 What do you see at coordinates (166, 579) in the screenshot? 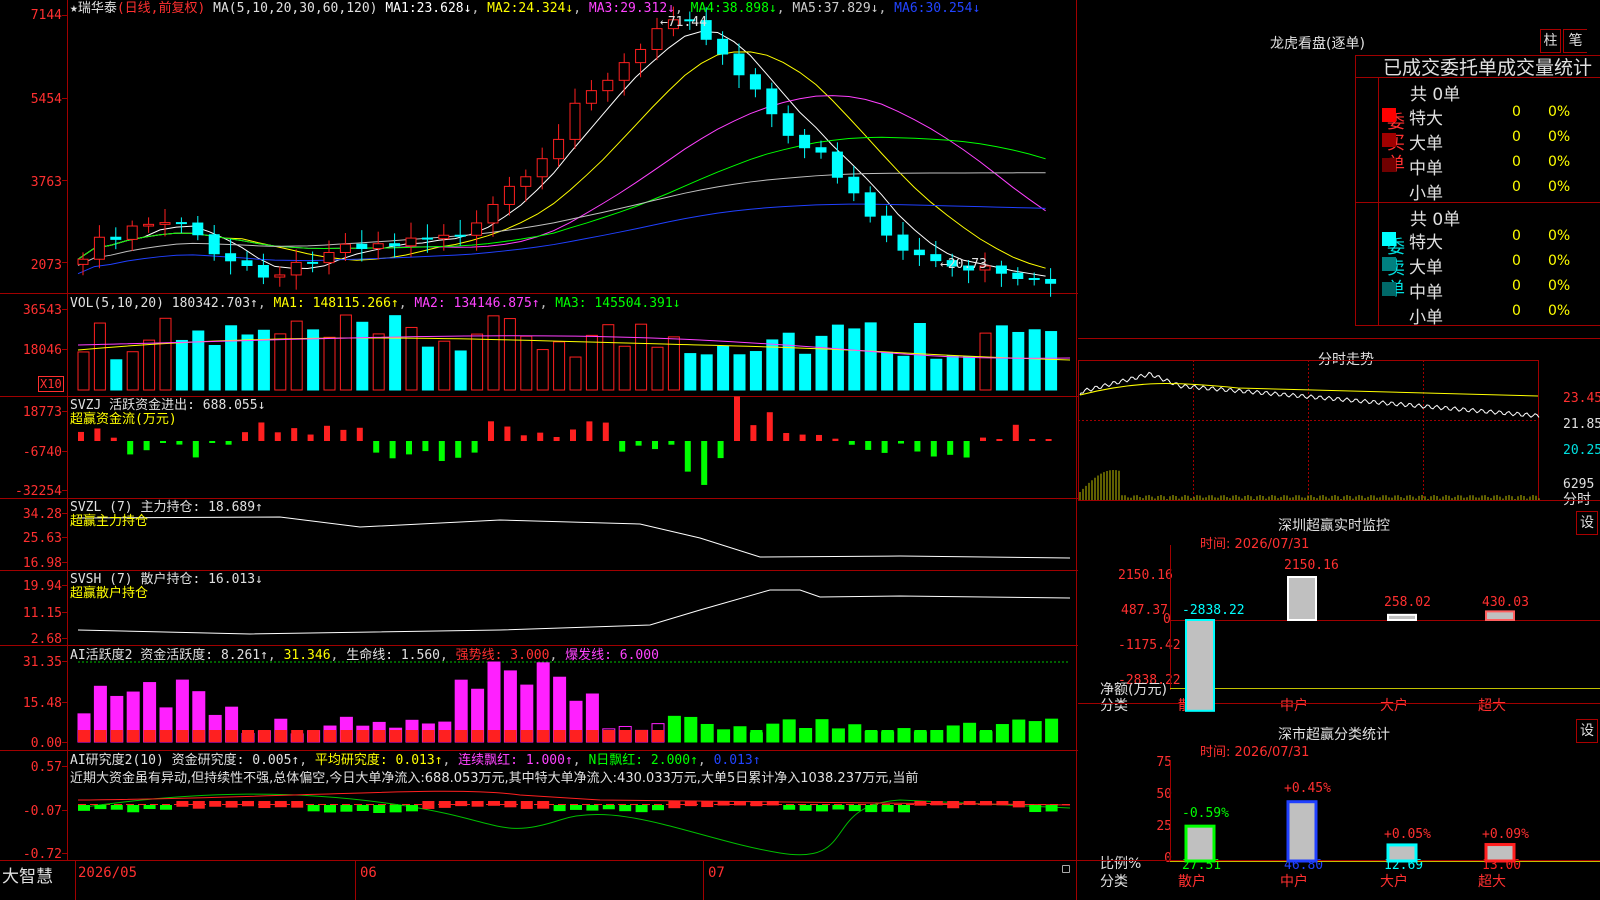
I see `svsh-title: SVSH (7) 散户持仓: 16.013↓` at bounding box center [166, 579].